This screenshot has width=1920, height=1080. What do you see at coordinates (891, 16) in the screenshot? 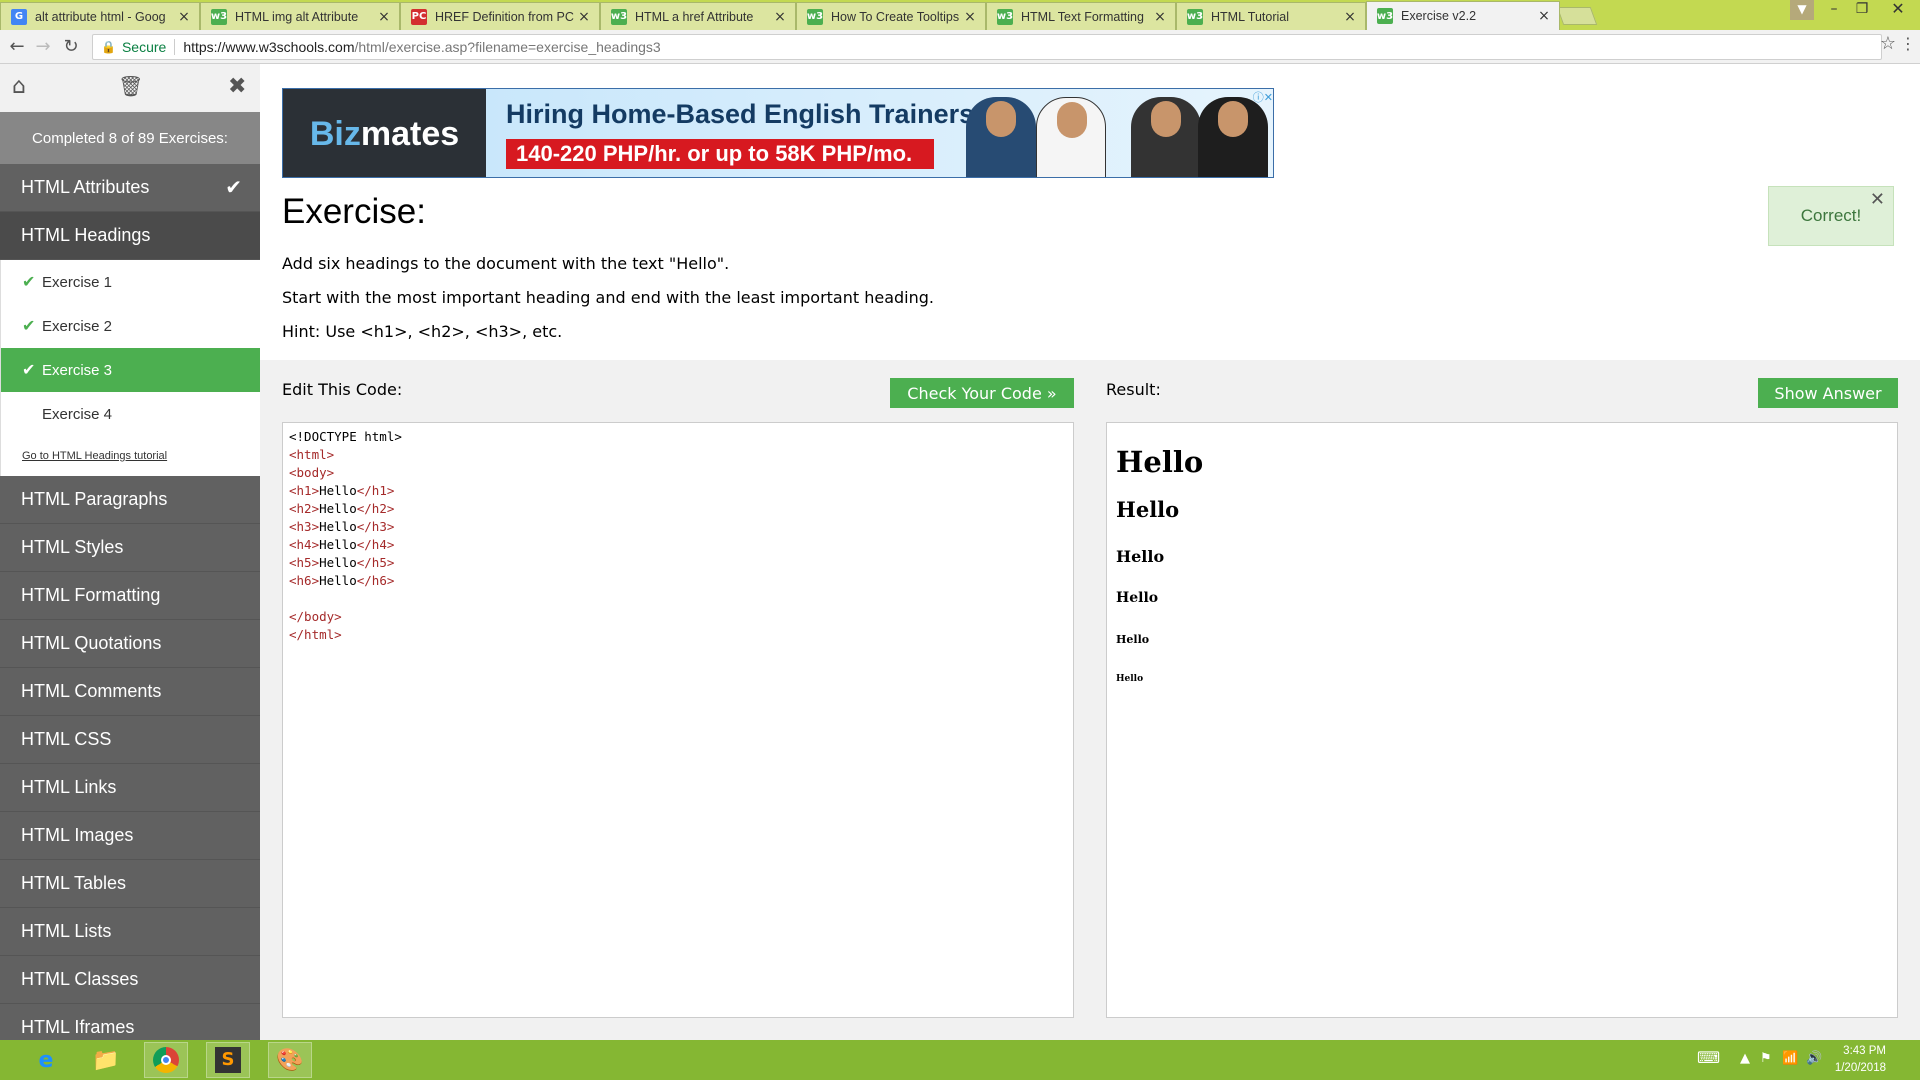
I see `browser-tab: w3 How To Create Tooltips ×` at bounding box center [891, 16].